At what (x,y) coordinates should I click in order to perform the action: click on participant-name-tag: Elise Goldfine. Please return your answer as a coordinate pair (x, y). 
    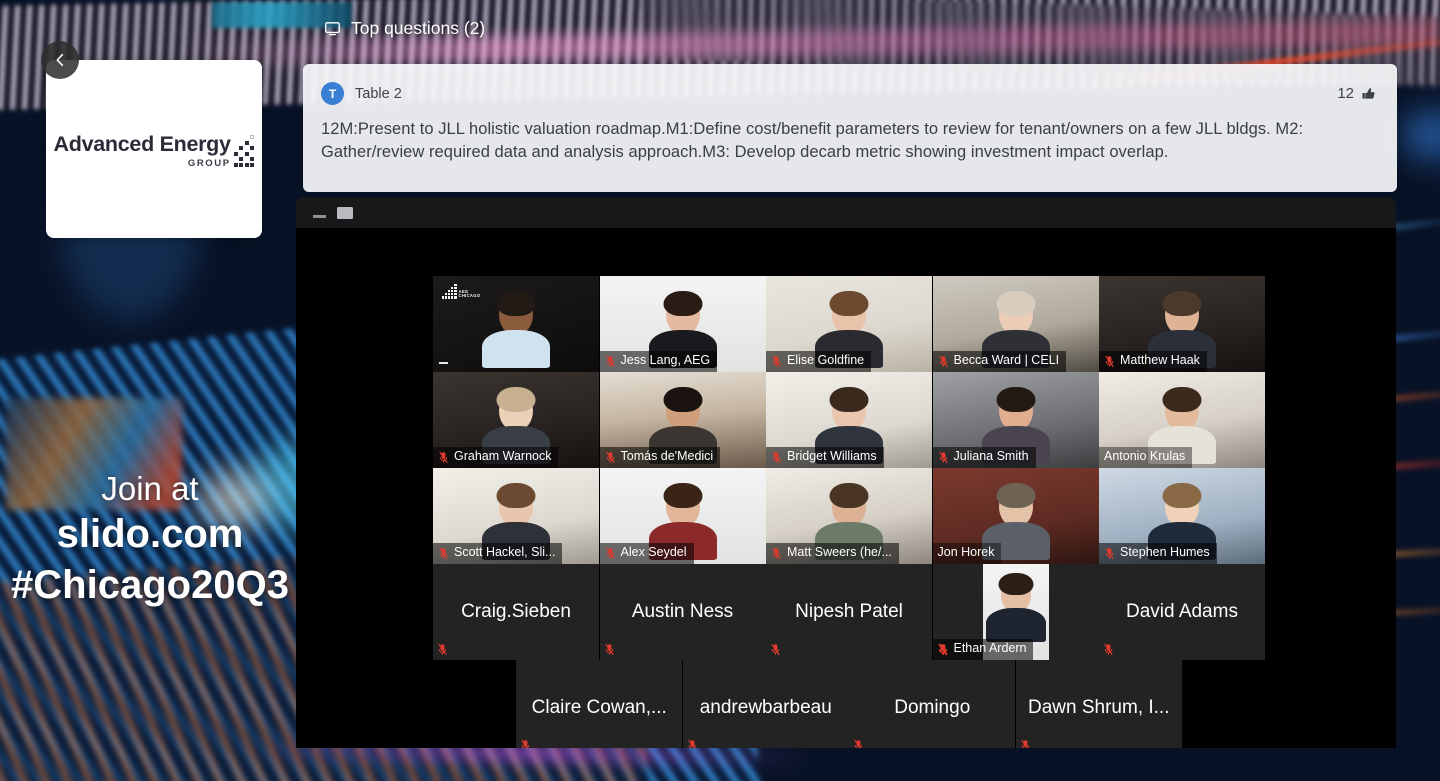
    Looking at the image, I should click on (819, 361).